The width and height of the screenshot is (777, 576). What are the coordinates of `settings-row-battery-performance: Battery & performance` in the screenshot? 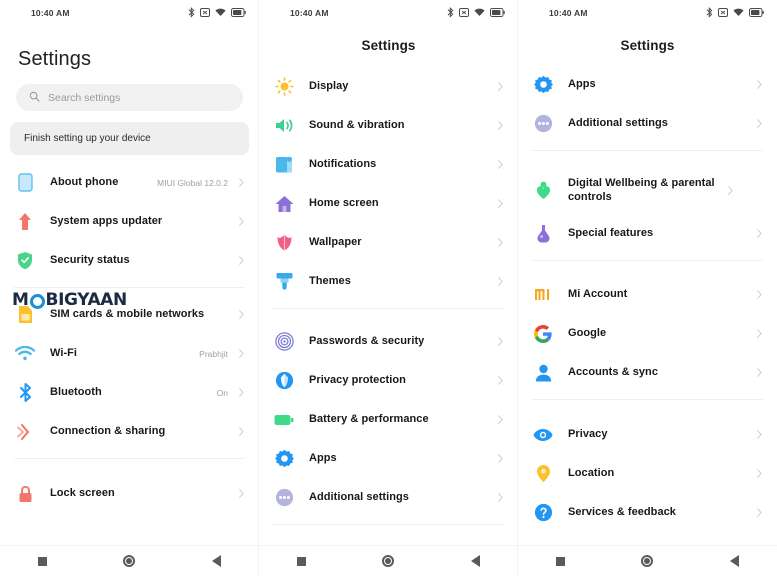 It's located at (388, 419).